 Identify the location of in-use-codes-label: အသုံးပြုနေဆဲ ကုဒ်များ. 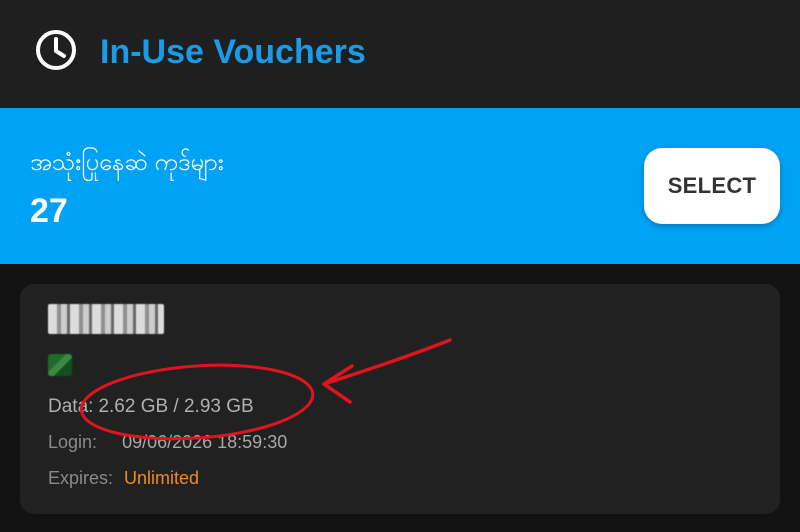
(127, 162).